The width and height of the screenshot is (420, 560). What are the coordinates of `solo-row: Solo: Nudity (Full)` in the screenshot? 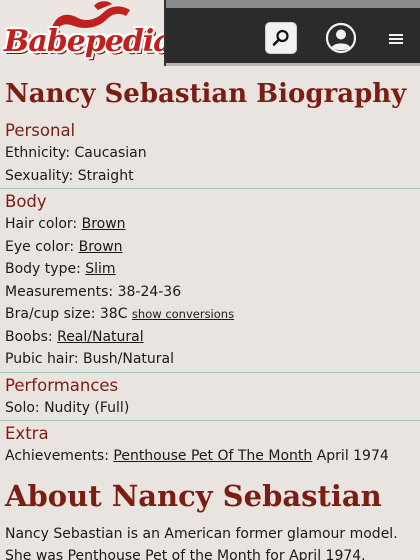 It's located at (210, 408).